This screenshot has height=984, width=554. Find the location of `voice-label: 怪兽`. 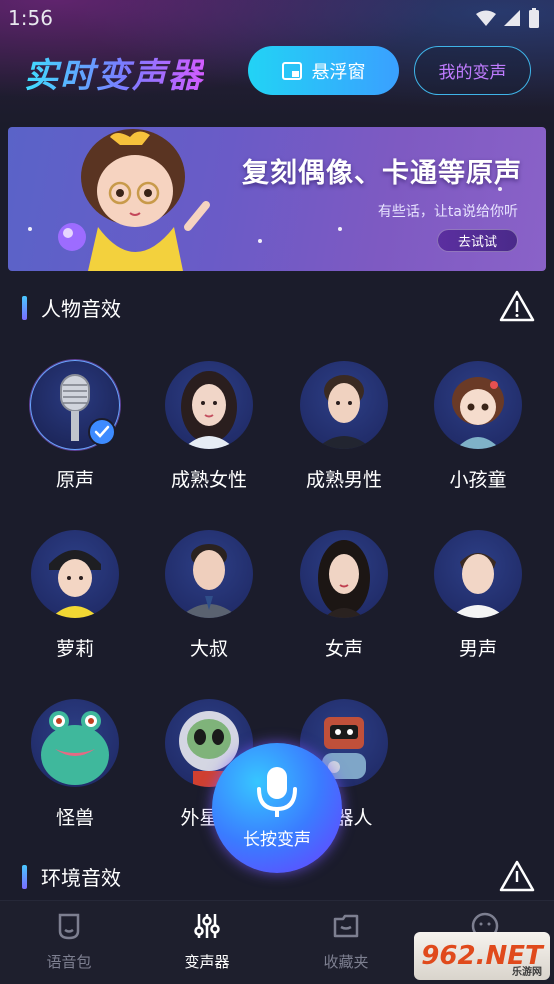

voice-label: 怪兽 is located at coordinates (74, 818).